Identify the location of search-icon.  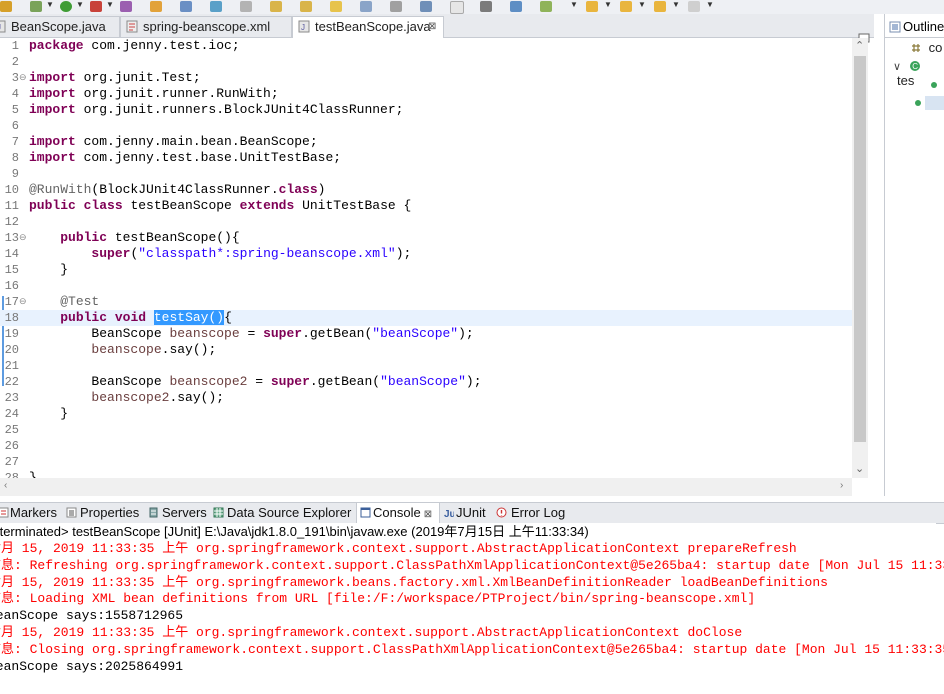
(186, 6).